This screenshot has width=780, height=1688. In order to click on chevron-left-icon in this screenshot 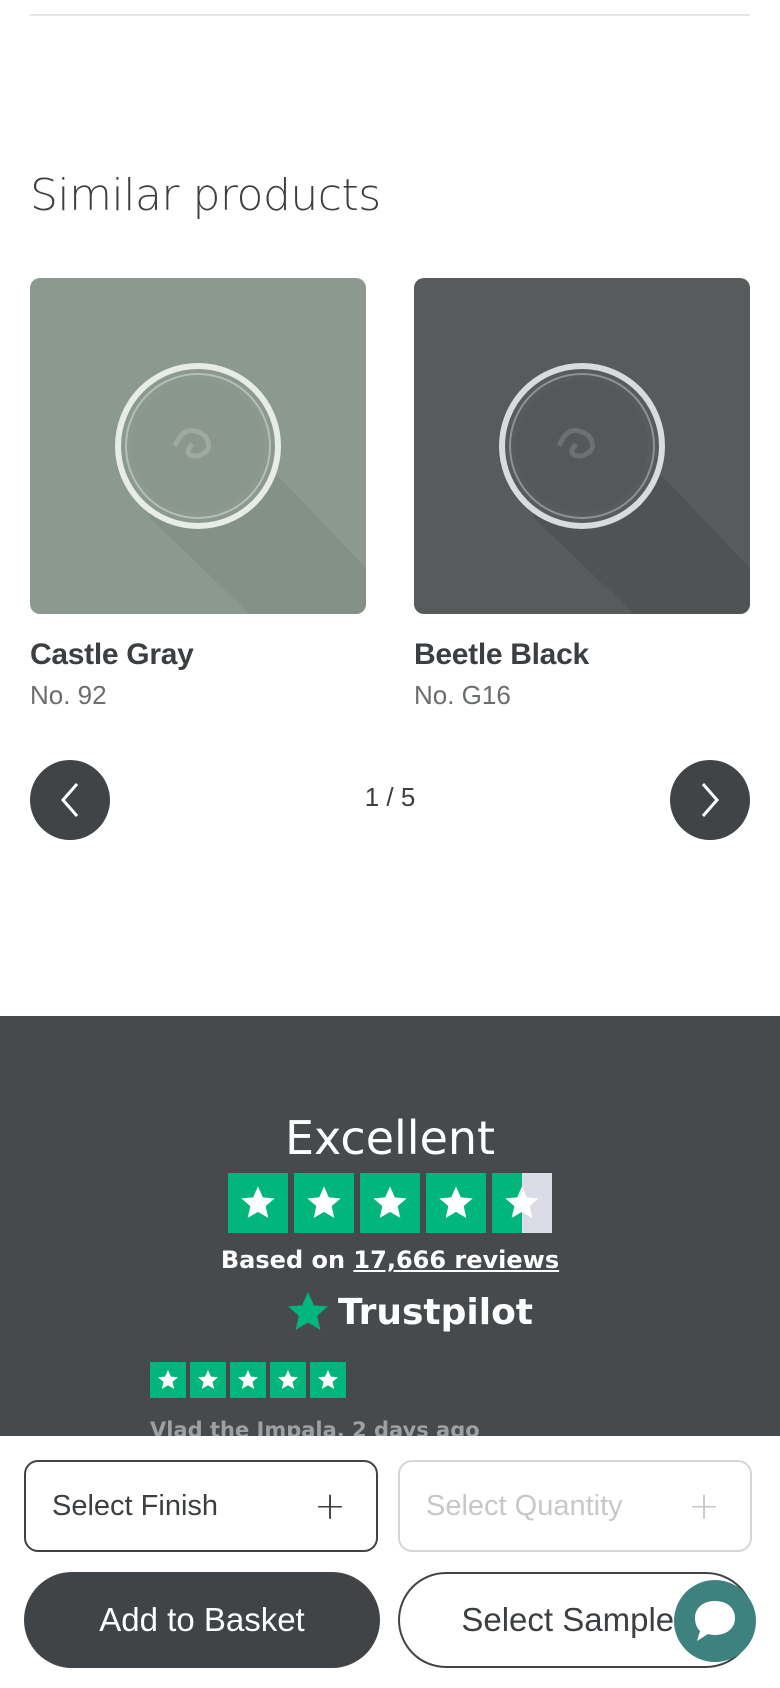, I will do `click(70, 800)`.